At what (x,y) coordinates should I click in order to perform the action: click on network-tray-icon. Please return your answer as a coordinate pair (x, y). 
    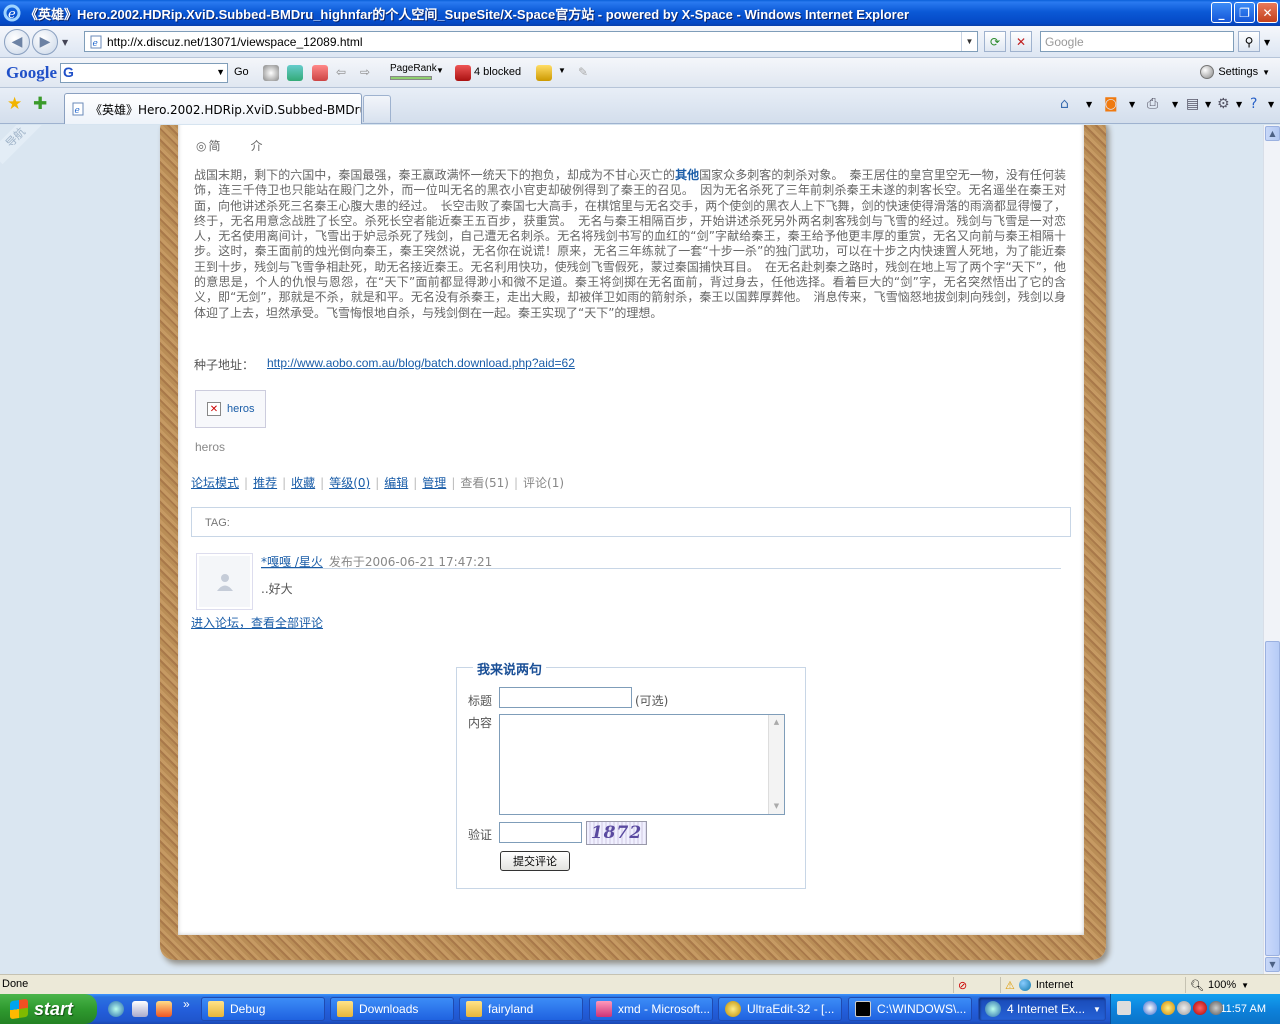
    Looking at the image, I should click on (1184, 1008).